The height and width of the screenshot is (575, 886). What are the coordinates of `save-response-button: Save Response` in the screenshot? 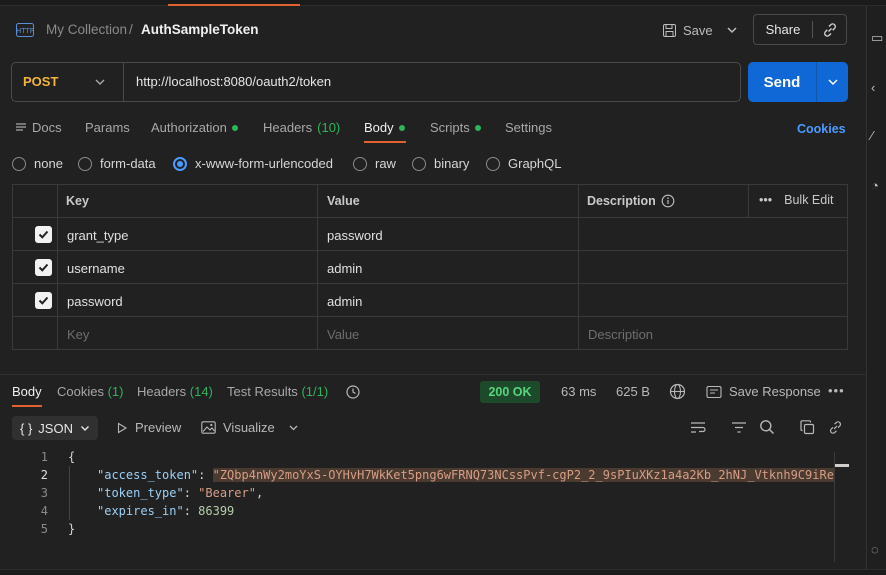 It's located at (763, 391).